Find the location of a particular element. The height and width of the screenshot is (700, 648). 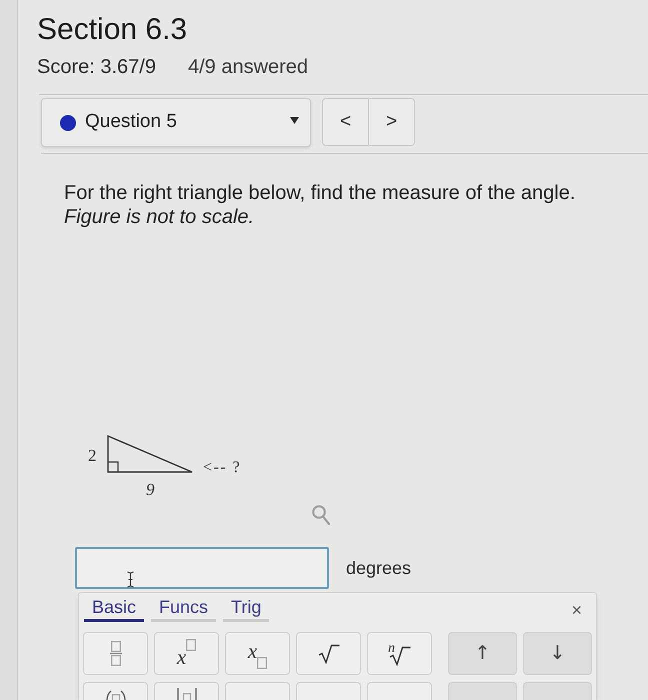

previous-button: < is located at coordinates (345, 122).